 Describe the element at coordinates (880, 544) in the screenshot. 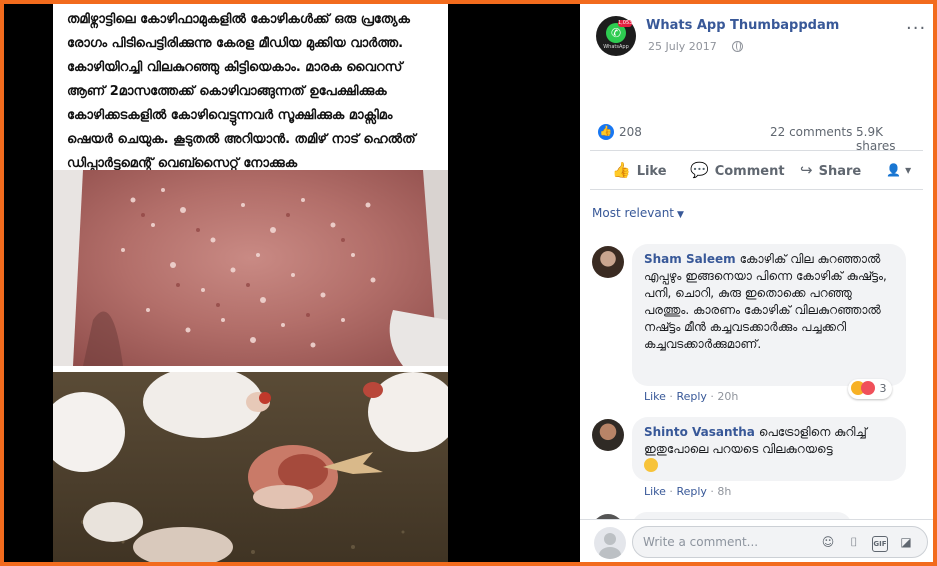

I see `gif-icon: GIF` at that location.